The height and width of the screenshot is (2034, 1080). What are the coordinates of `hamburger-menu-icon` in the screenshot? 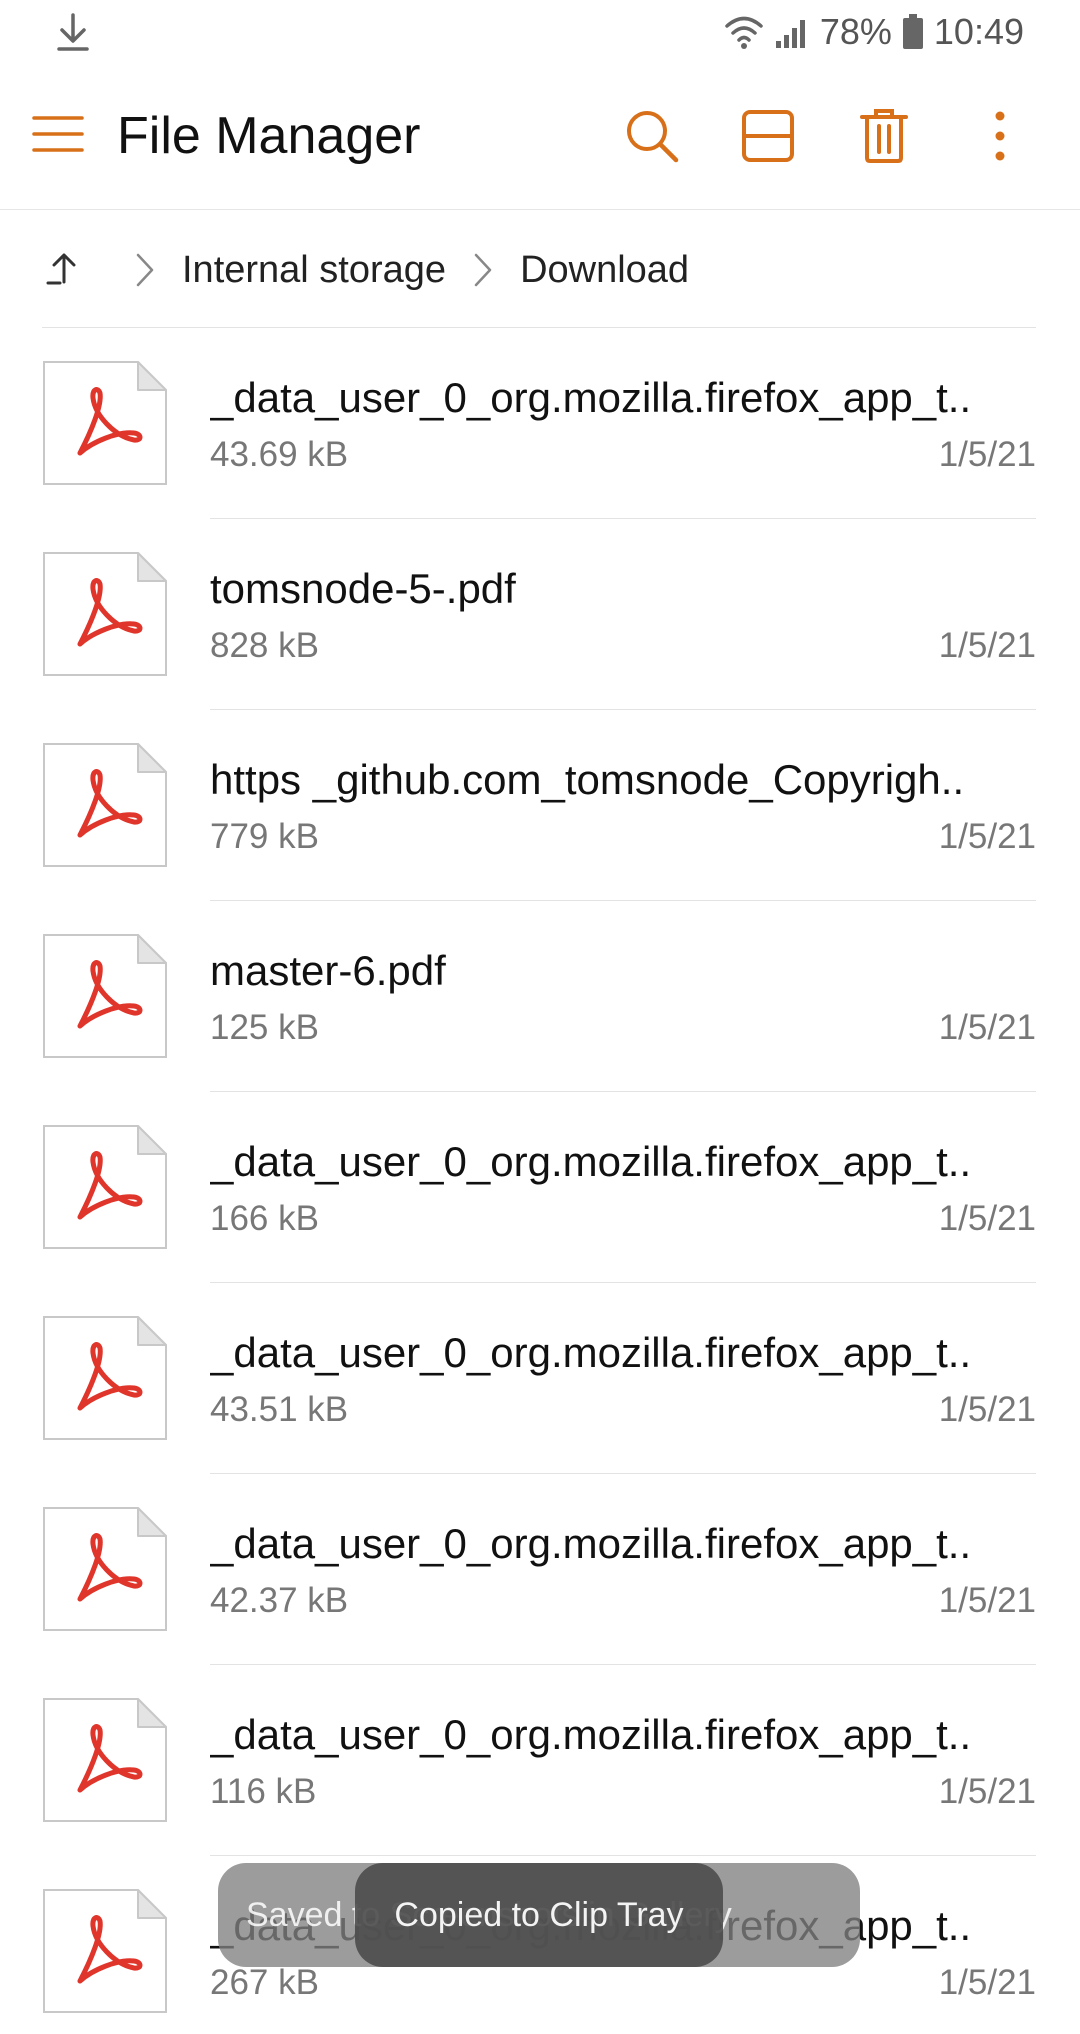 It's located at (58, 136).